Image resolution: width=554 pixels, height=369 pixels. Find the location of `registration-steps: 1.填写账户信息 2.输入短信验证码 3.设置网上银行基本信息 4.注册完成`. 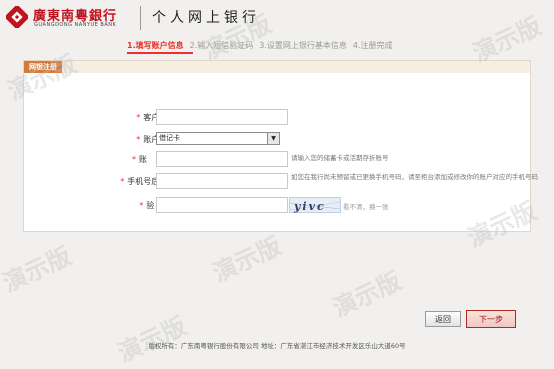

registration-steps: 1.填写账户信息 2.输入短信验证码 3.设置网上银行基本信息 4.注册完成 is located at coordinates (263, 45).